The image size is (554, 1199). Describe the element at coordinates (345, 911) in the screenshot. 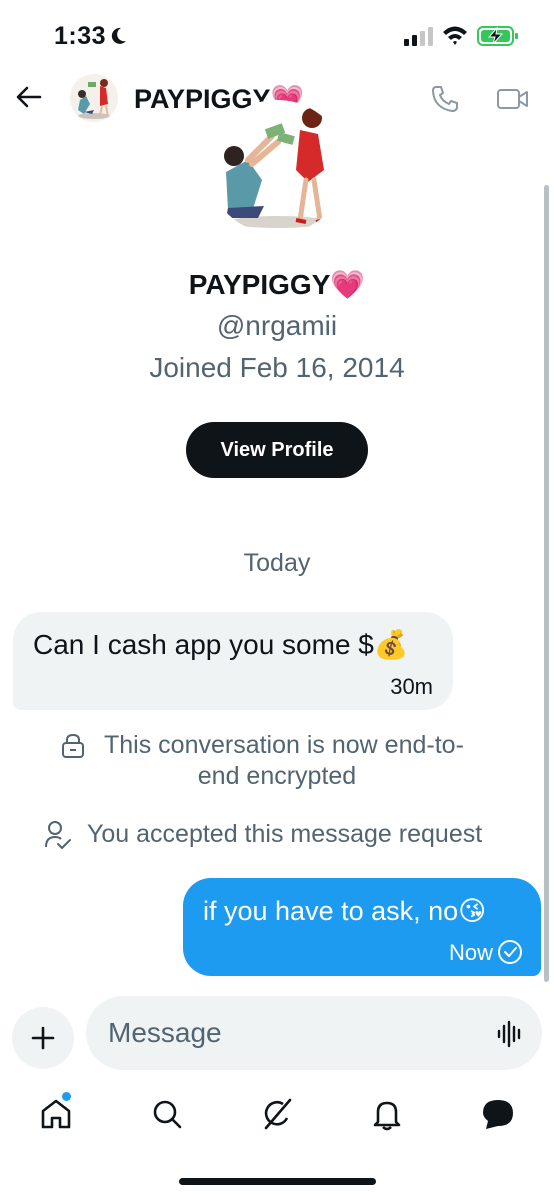

I see `message-text: if you have to ask, no😘` at that location.